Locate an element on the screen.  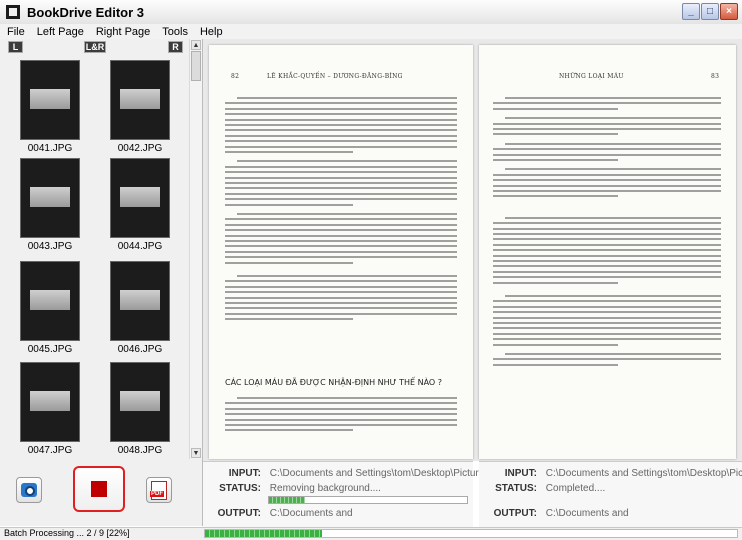
thumbnail-label: 0047.JPG is located at coordinates (50, 450).